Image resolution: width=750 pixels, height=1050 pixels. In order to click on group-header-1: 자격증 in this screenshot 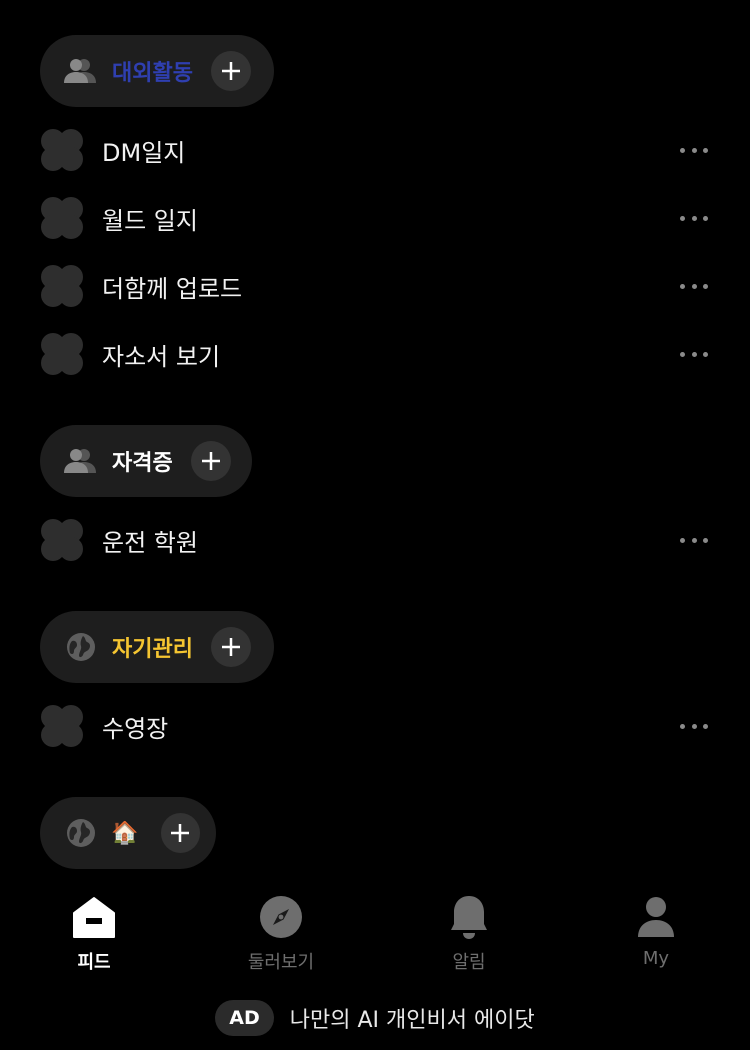, I will do `click(146, 461)`.